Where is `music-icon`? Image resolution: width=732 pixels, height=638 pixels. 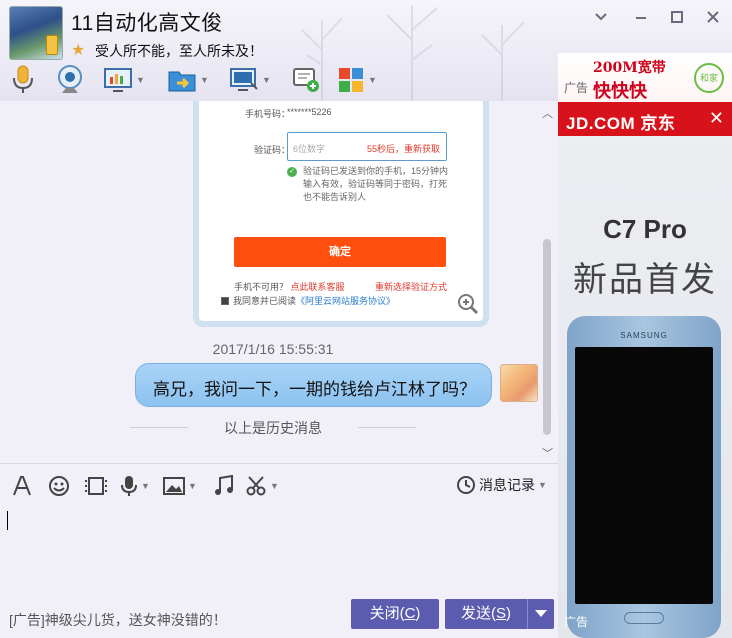 music-icon is located at coordinates (224, 485).